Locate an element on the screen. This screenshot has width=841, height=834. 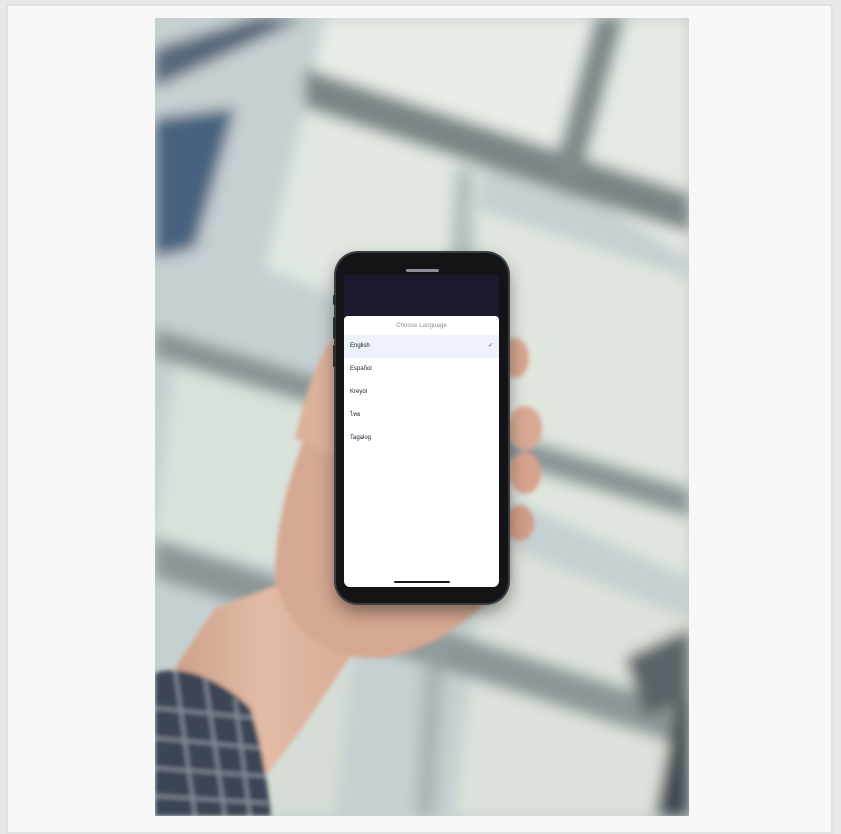
language-option-thai: ไทย is located at coordinates (421, 415).